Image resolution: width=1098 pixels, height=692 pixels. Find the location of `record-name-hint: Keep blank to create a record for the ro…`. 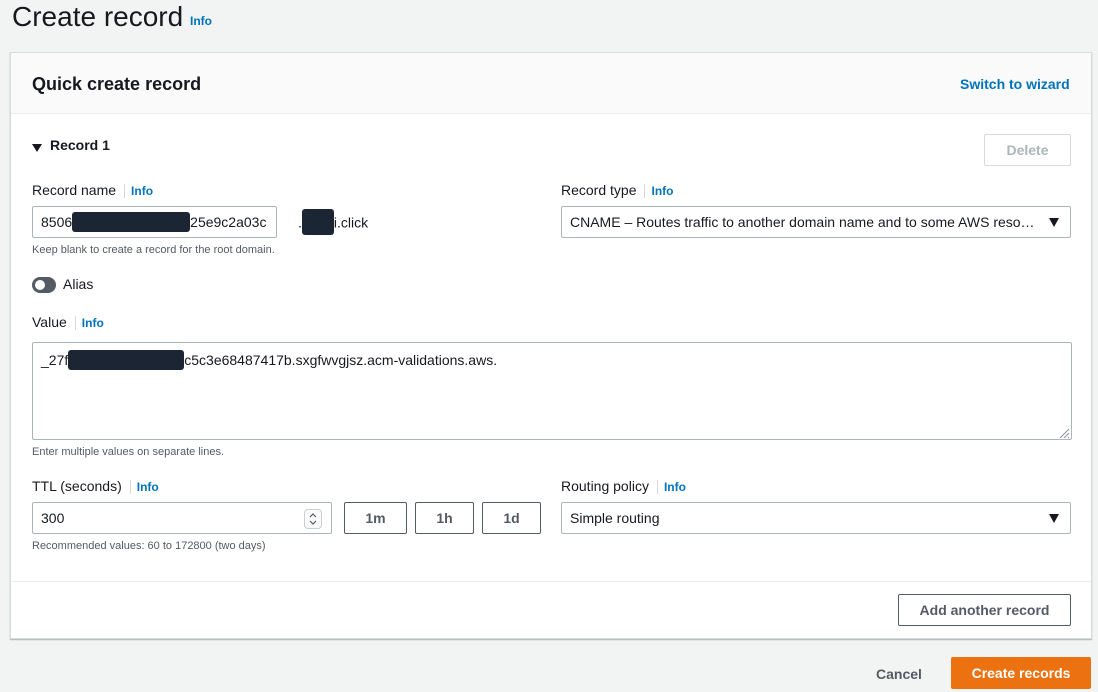

record-name-hint: Keep blank to create a record for the ro… is located at coordinates (153, 250).